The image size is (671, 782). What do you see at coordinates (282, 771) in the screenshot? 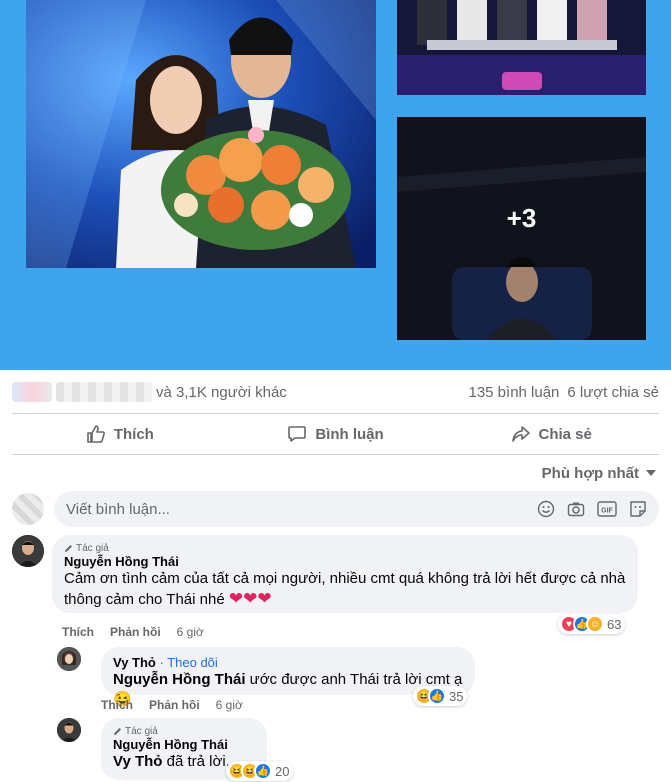
I see `reaction-count: 20` at bounding box center [282, 771].